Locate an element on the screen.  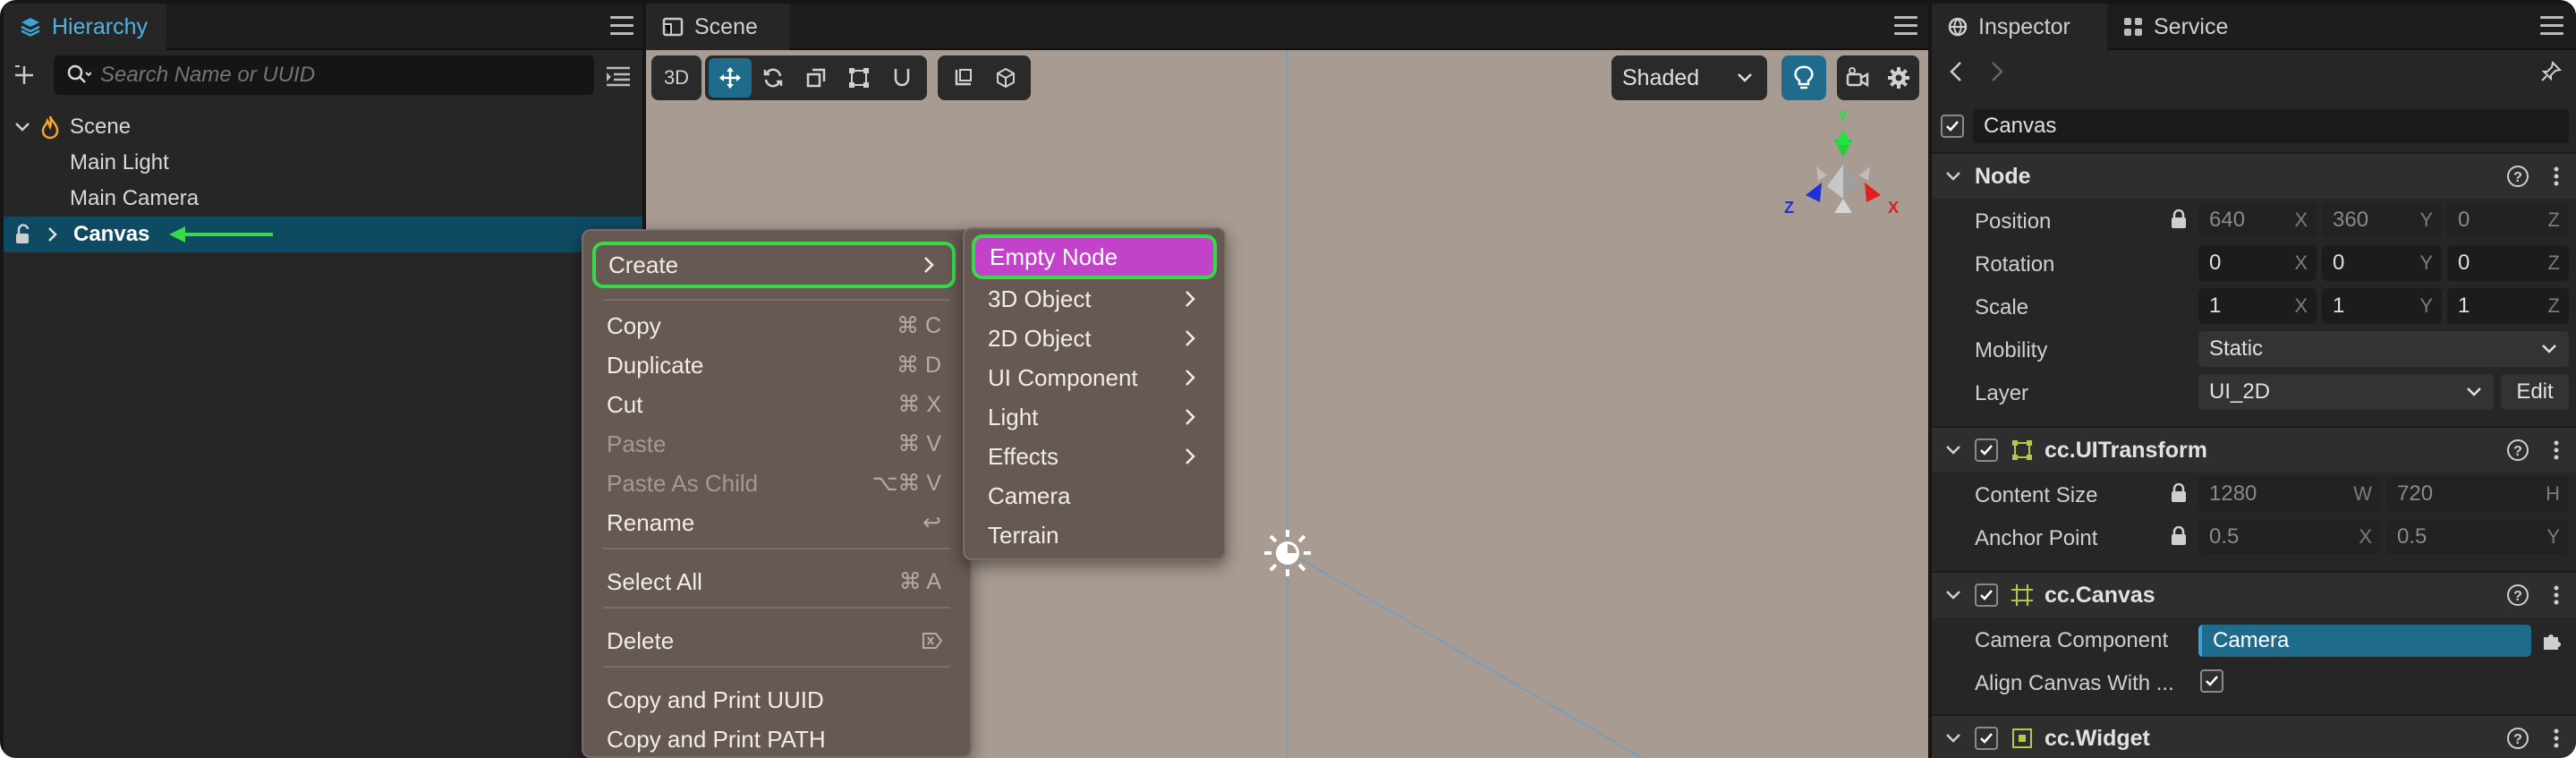
pivot-button is located at coordinates (962, 78).